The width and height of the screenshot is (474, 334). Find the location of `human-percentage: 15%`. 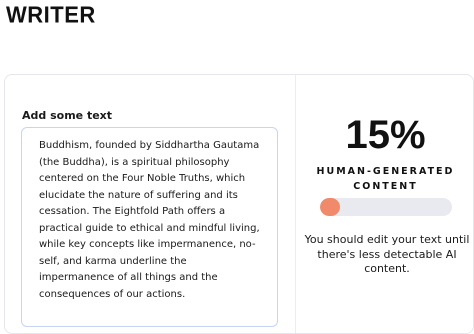

human-percentage: 15% is located at coordinates (385, 135).